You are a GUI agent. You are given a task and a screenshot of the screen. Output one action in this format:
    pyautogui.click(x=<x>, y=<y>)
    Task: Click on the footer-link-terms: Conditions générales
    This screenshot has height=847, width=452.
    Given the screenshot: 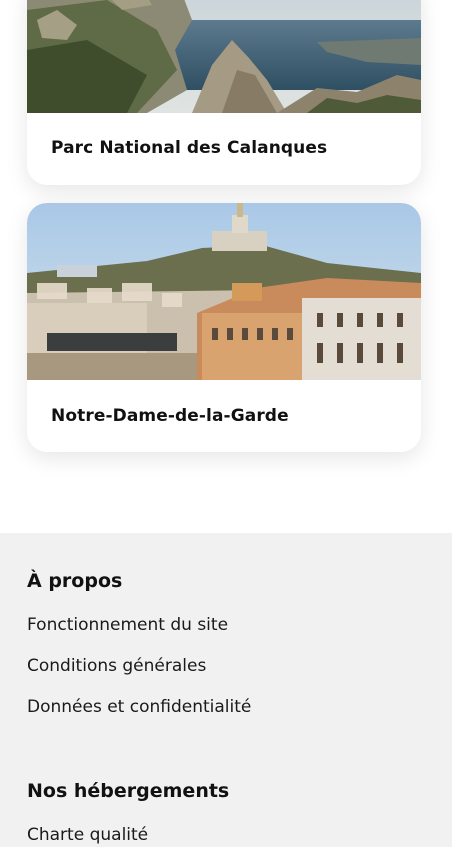 What is the action you would take?
    pyautogui.click(x=116, y=666)
    